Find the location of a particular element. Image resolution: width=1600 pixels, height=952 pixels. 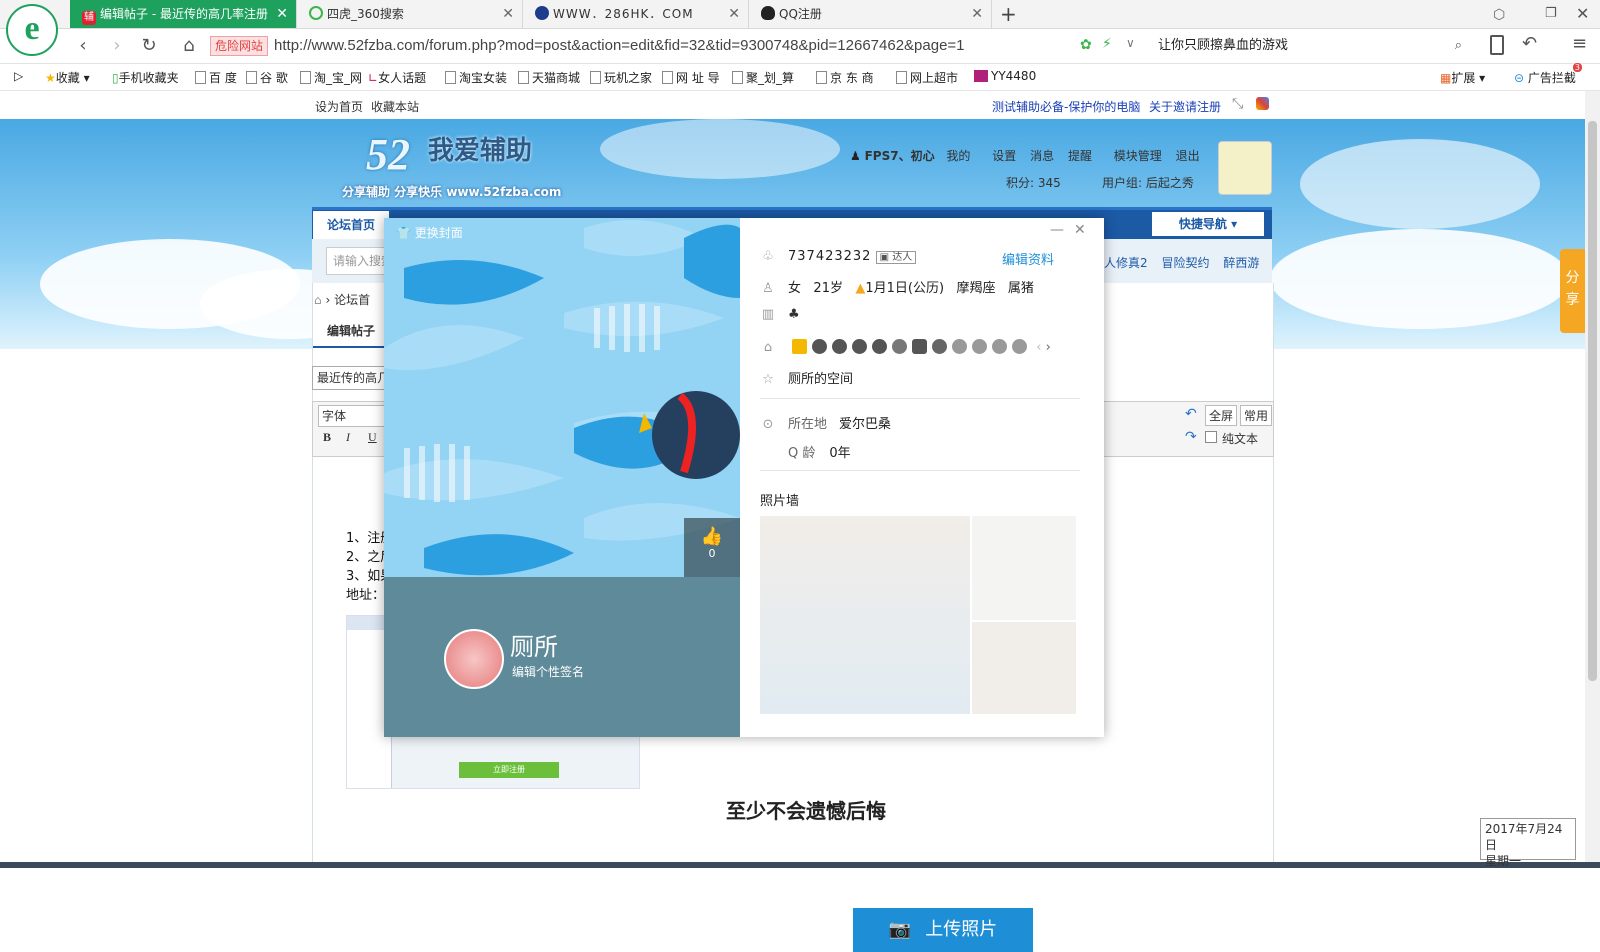

upload-photo-button: 📷 上传照片 is located at coordinates (943, 930).